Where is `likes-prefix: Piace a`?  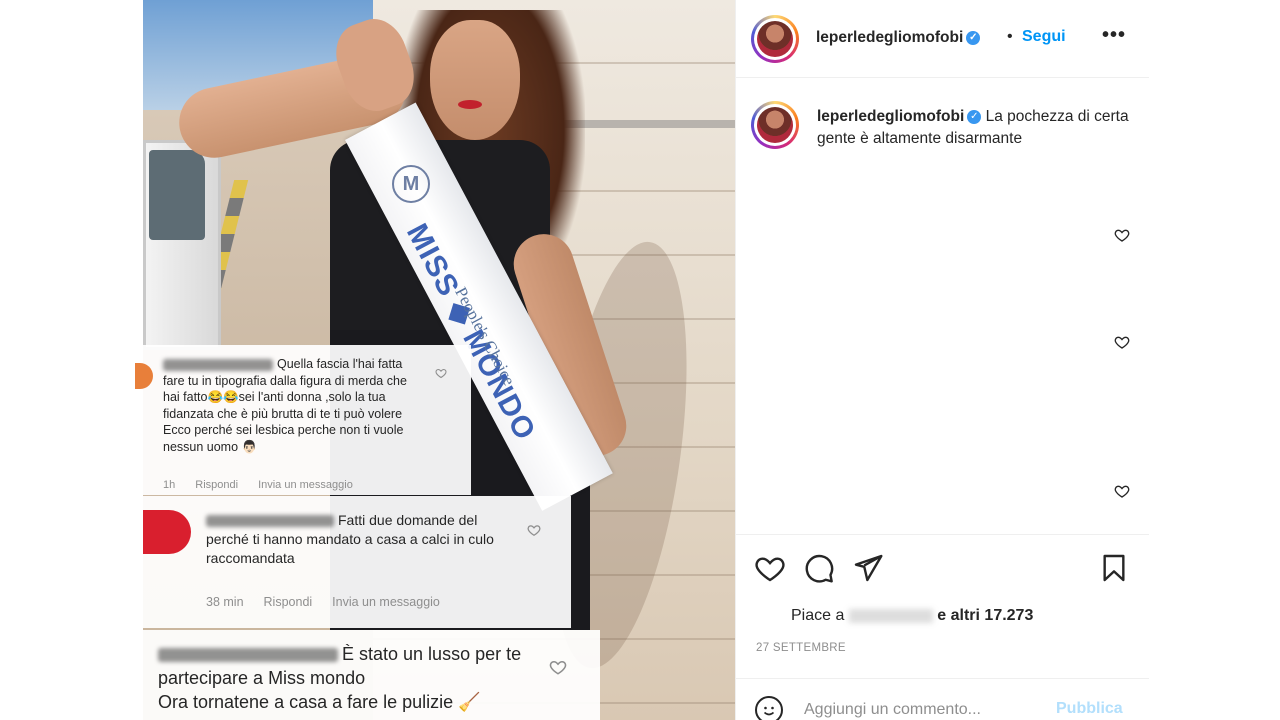 likes-prefix: Piace a is located at coordinates (818, 615).